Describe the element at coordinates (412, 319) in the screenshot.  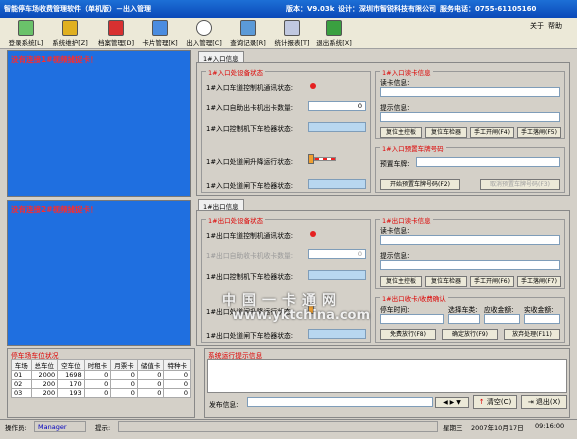
I see `stop-time-field` at that location.